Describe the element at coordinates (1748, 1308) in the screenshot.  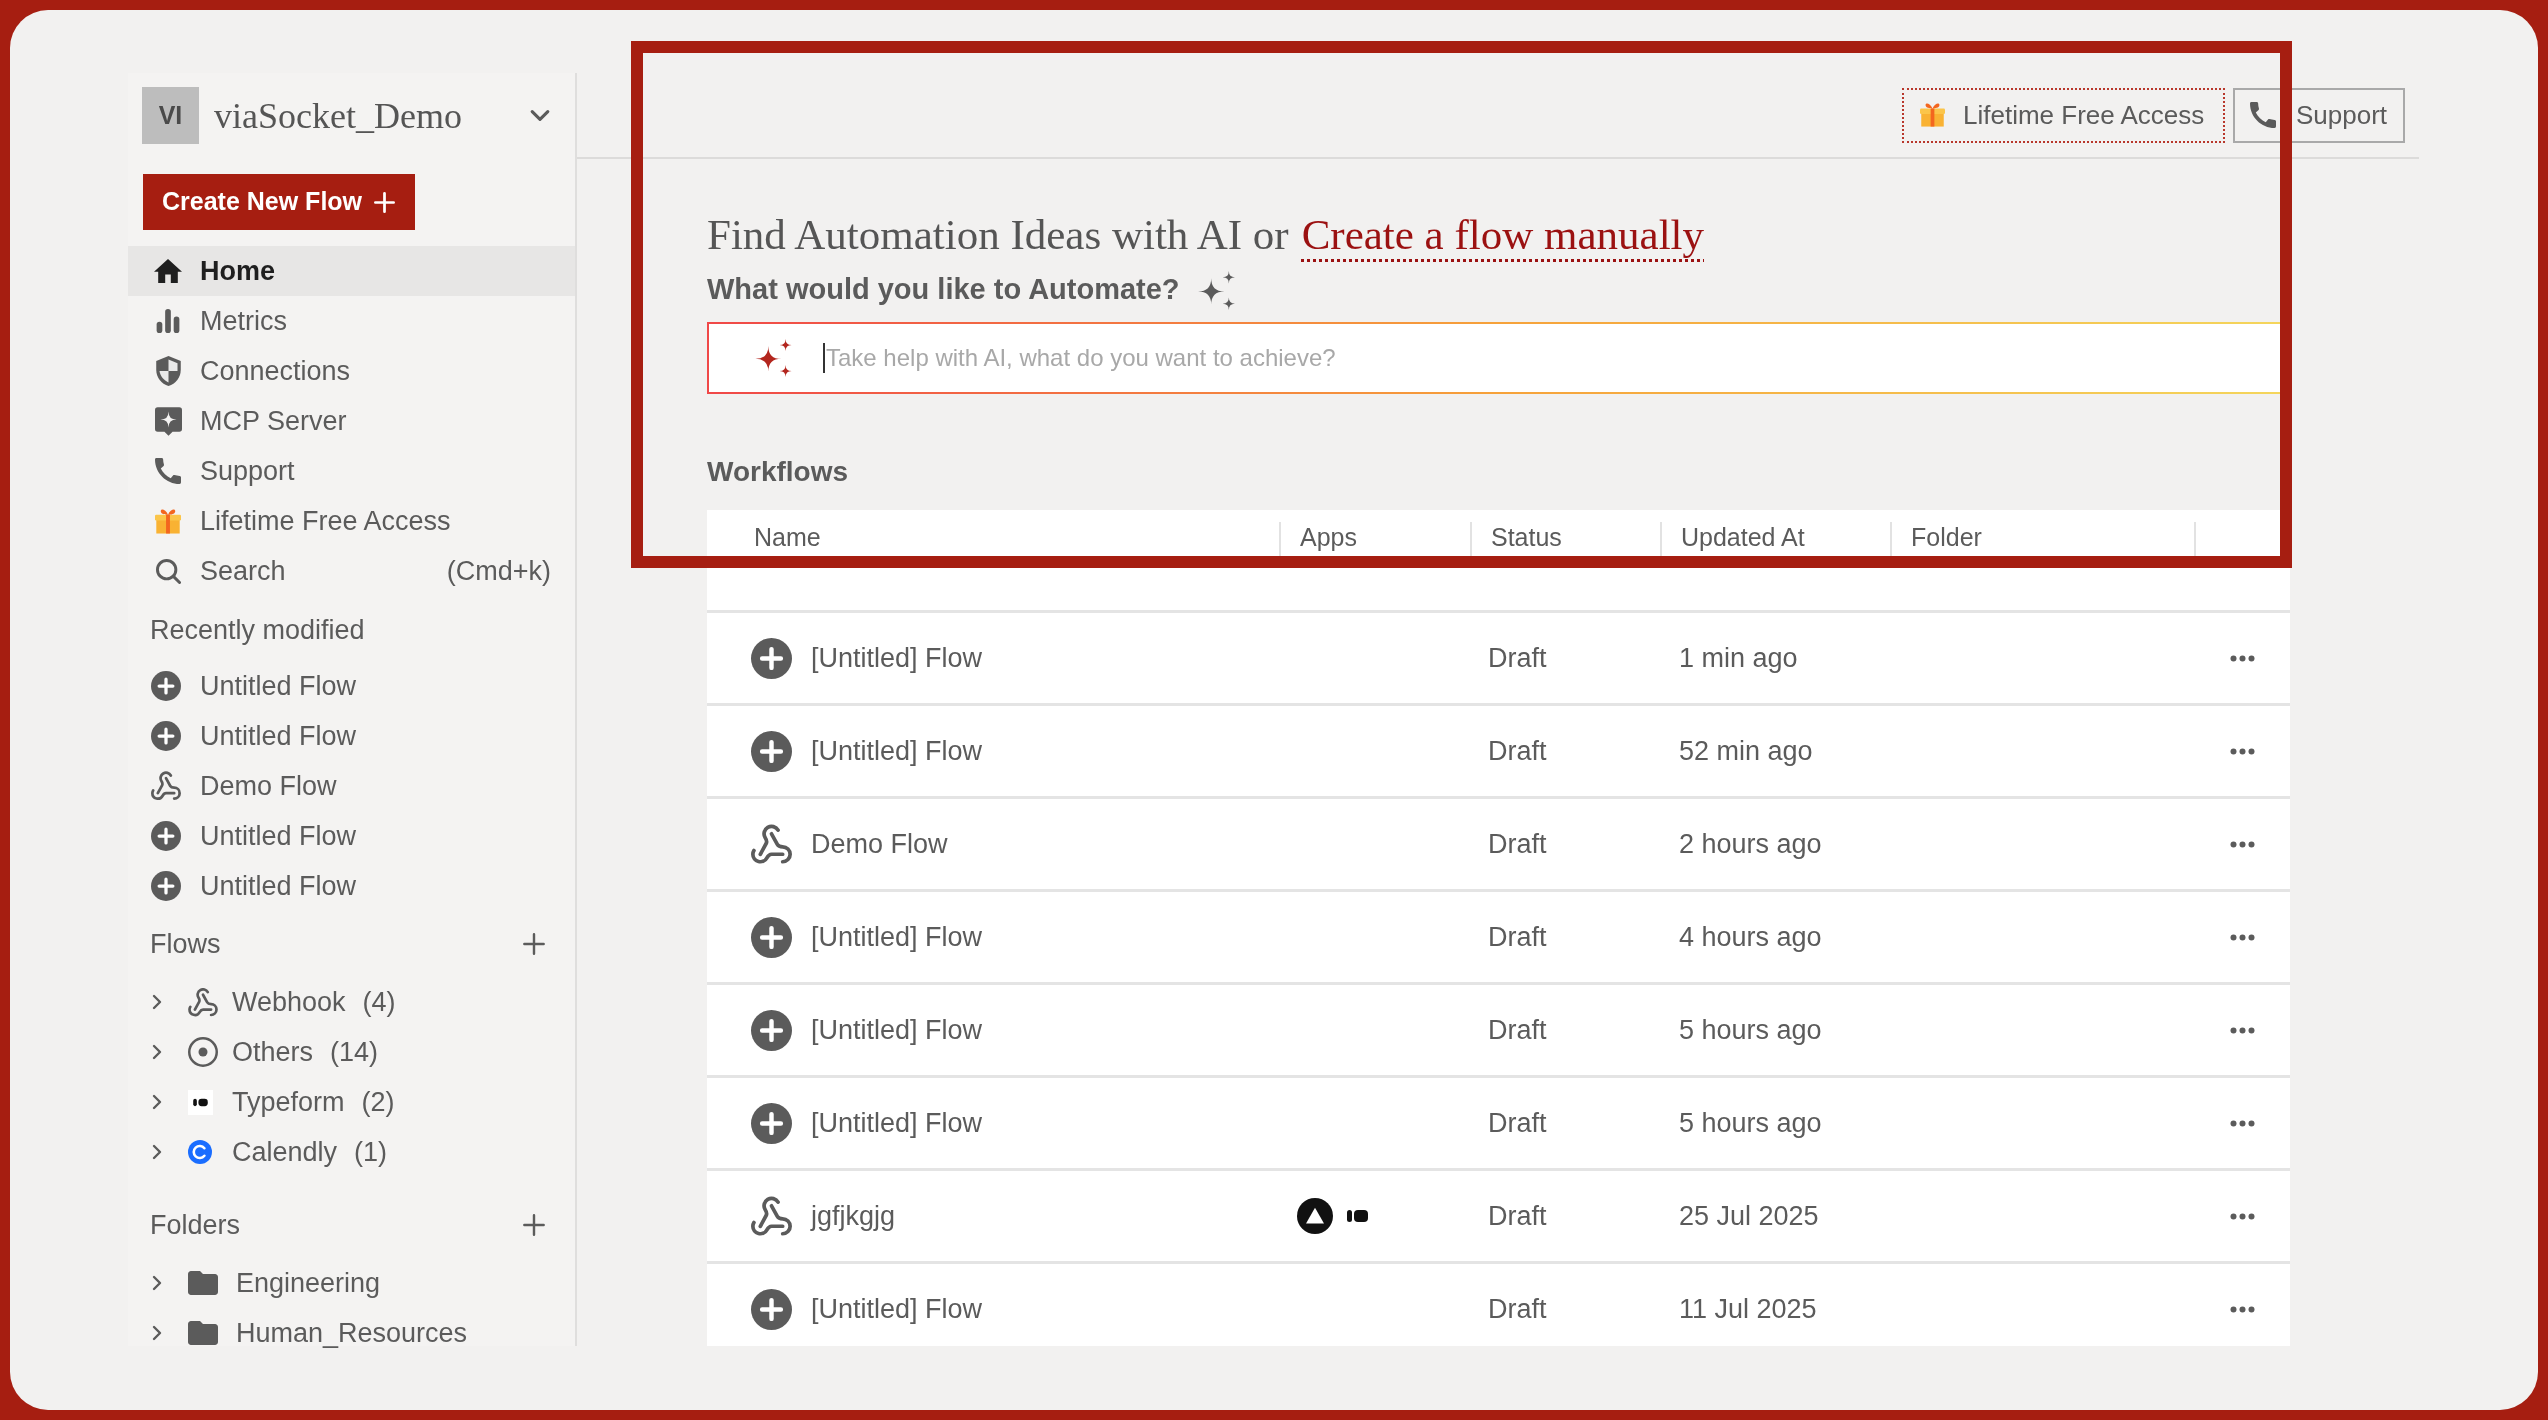
I see `table-cell: 11 Jul 2025` at that location.